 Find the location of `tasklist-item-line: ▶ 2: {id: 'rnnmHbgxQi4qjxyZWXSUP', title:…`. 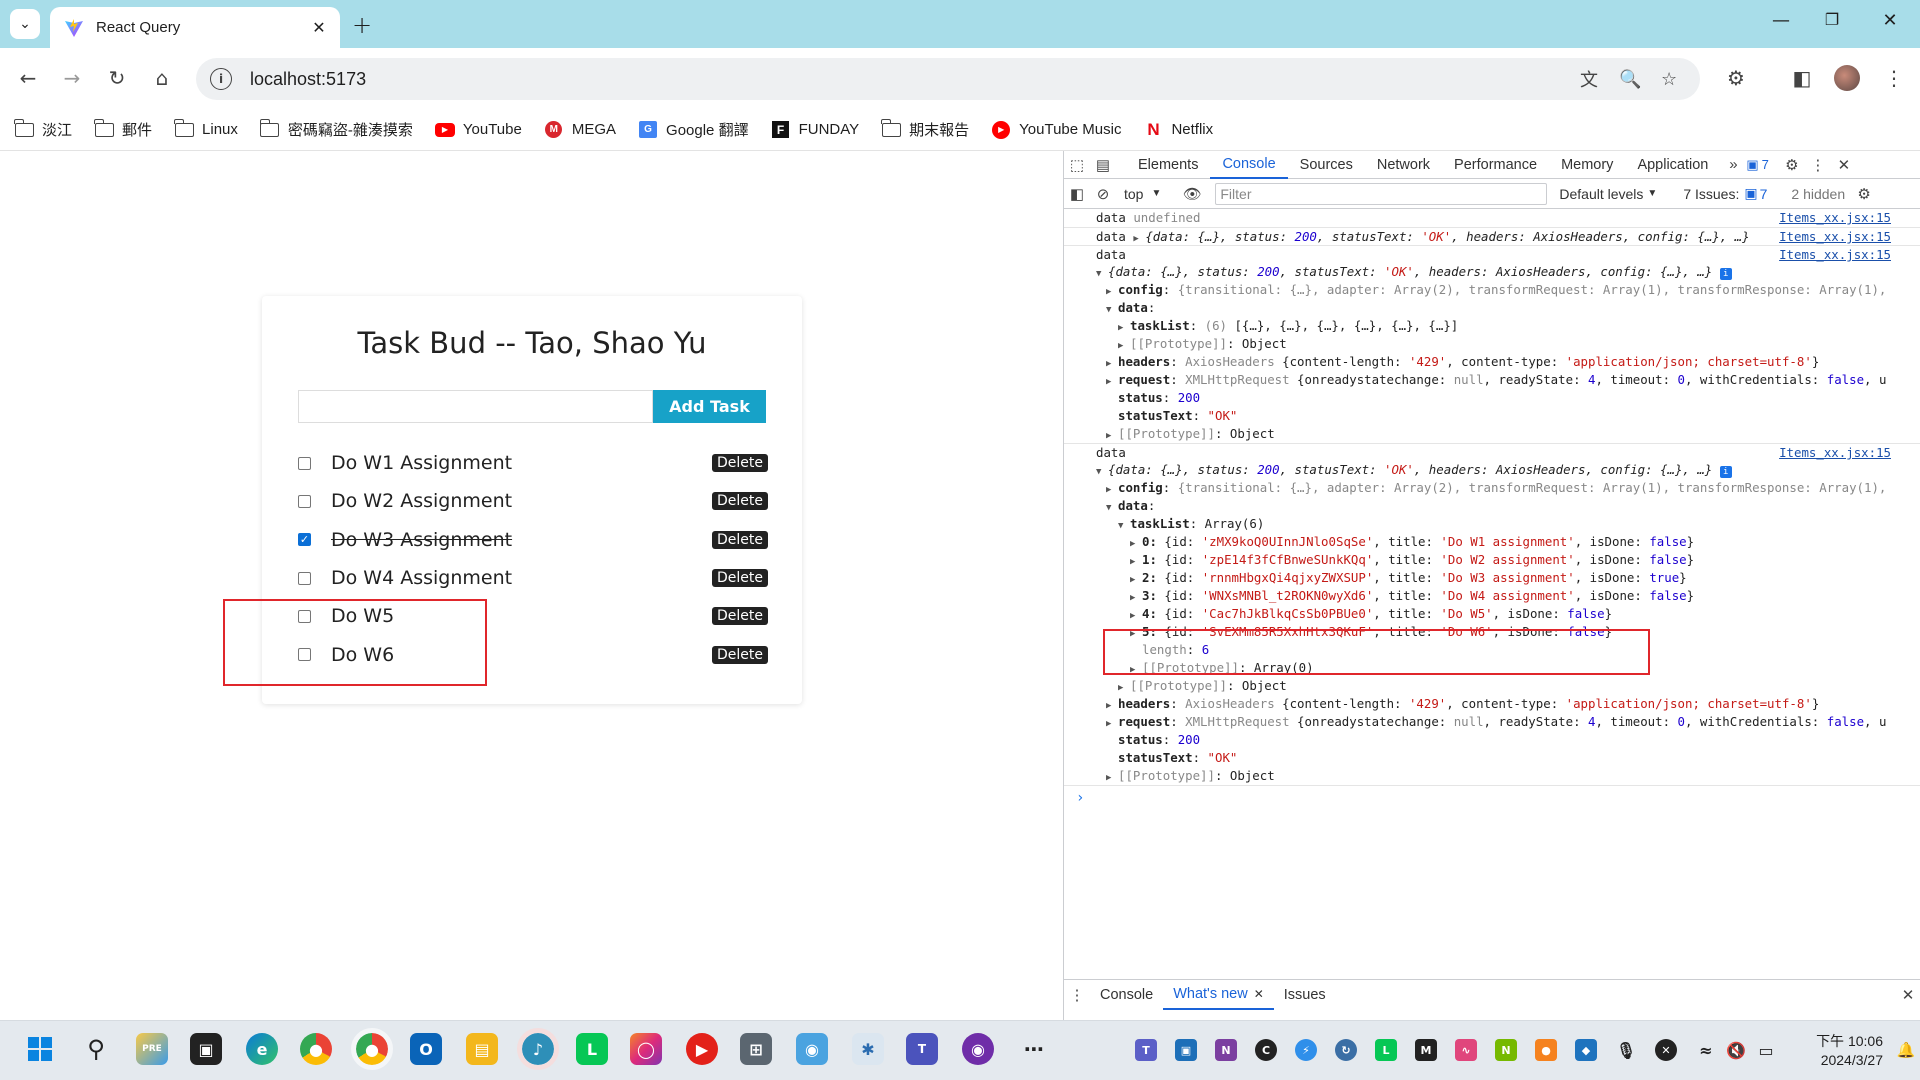

tasklist-item-line: ▶ 2: {id: 'rnnmHbgxQi4qjxyZWXSUP', title:… is located at coordinates (1492, 578).